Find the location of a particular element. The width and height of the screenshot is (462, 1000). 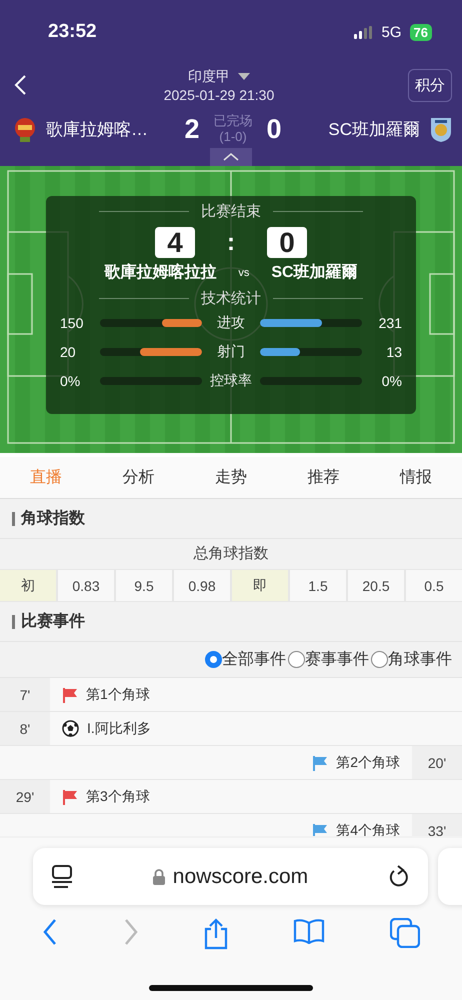

lock-icon is located at coordinates (158, 876).